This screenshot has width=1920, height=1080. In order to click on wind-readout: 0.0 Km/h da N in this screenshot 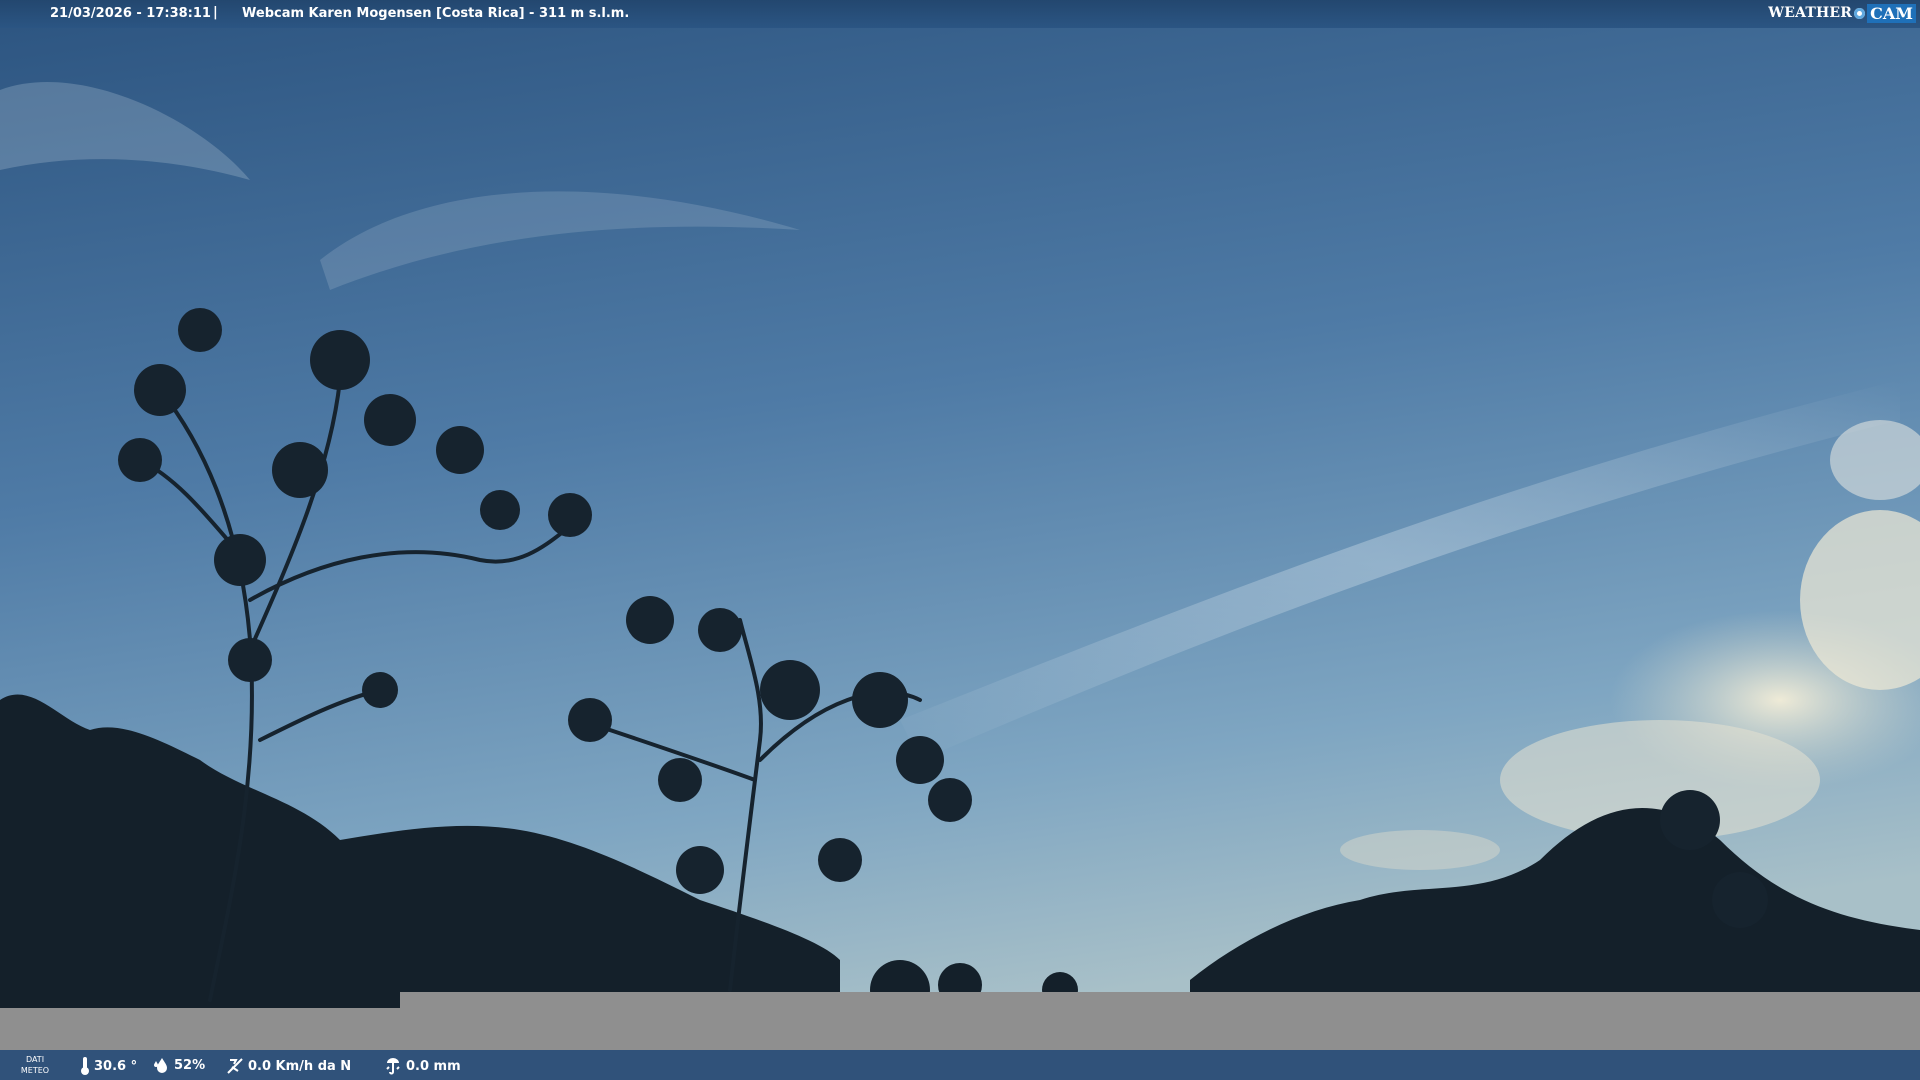, I will do `click(288, 1066)`.